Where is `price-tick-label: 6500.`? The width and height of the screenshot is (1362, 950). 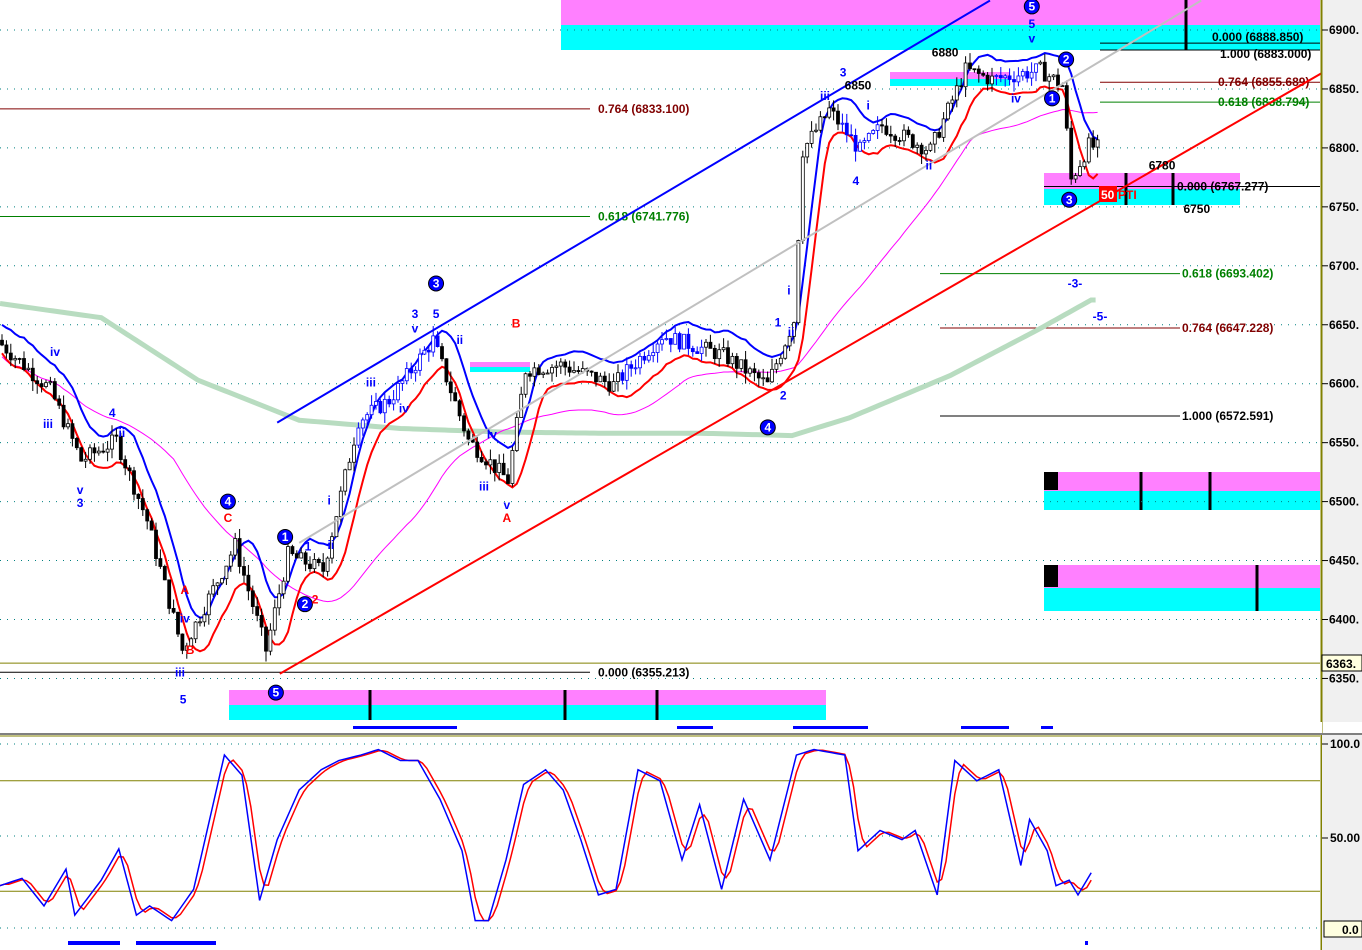
price-tick-label: 6500. is located at coordinates (1344, 502).